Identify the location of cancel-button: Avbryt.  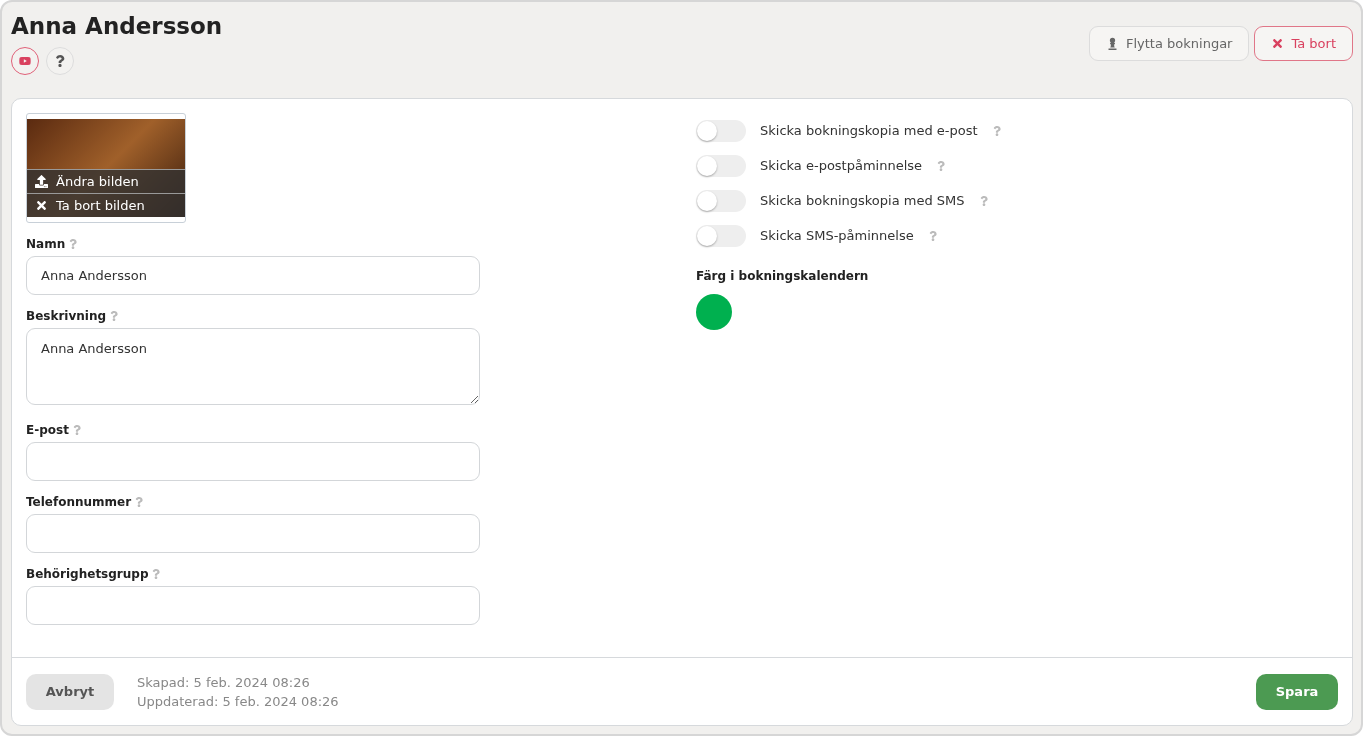
(70, 691).